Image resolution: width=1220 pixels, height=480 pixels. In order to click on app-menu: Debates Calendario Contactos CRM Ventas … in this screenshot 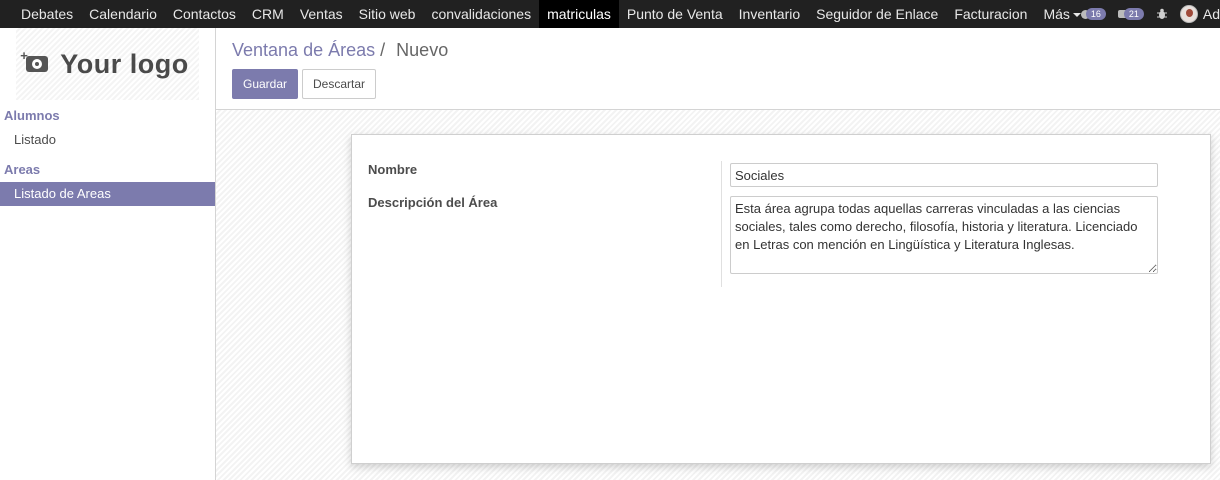, I will do `click(544, 14)`.